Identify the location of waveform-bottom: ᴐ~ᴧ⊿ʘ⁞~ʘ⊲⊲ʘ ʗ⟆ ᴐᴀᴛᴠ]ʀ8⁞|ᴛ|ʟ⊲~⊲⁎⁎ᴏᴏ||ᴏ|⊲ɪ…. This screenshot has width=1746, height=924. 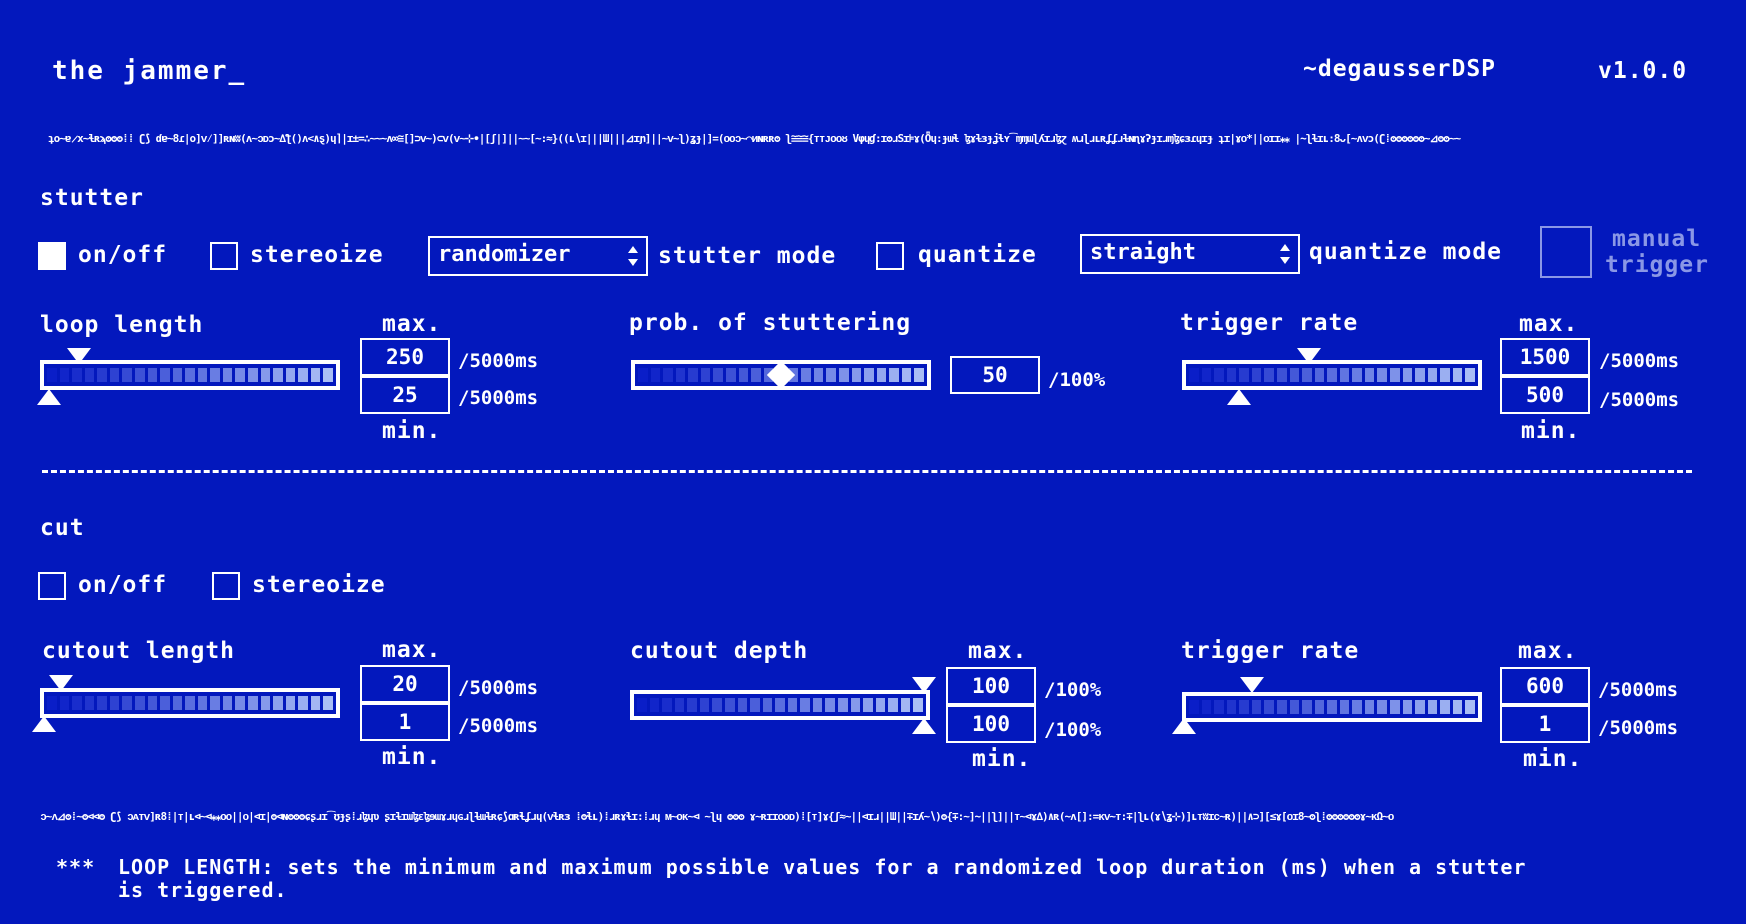
(717, 816).